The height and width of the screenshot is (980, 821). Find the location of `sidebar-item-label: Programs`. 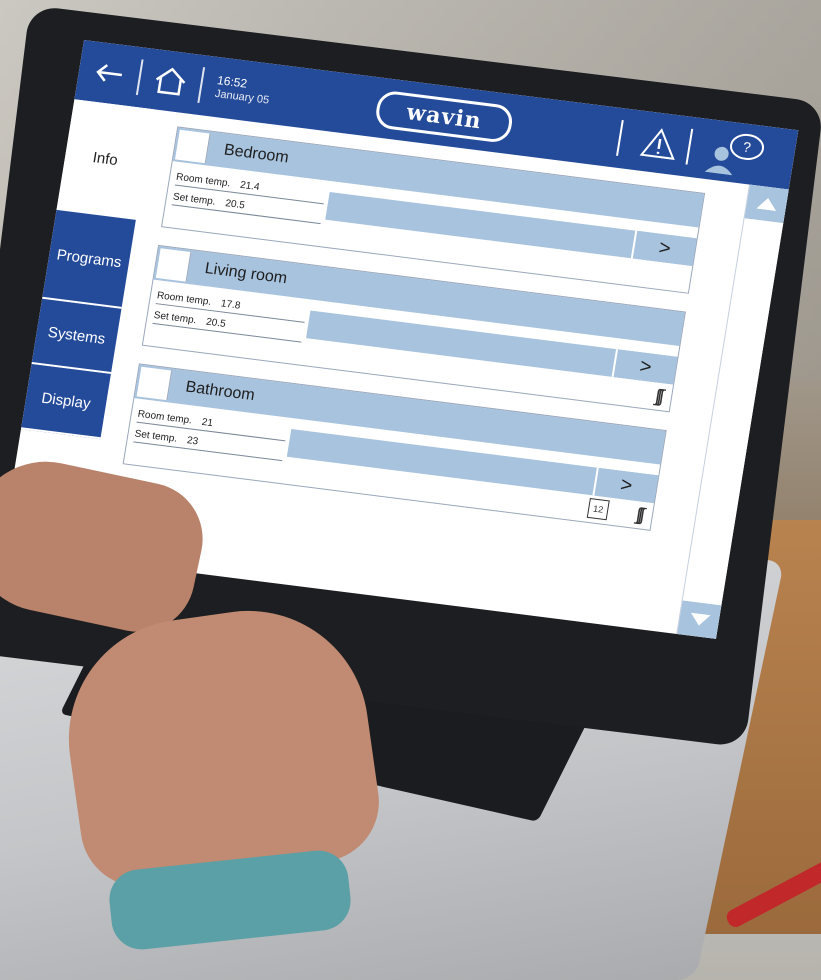

sidebar-item-label: Programs is located at coordinates (89, 258).